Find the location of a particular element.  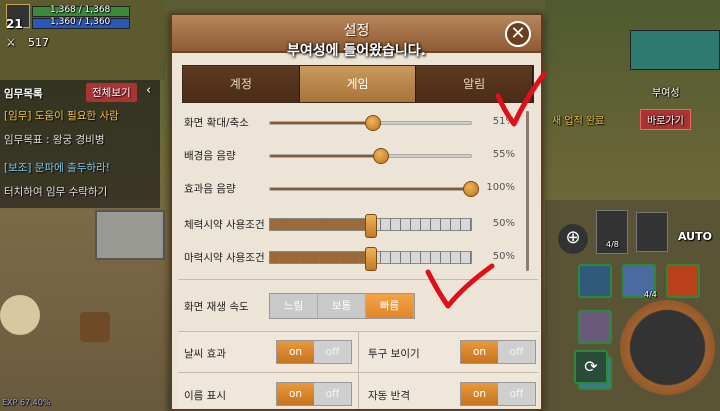

weather-effect-toggle: on off is located at coordinates (314, 352).